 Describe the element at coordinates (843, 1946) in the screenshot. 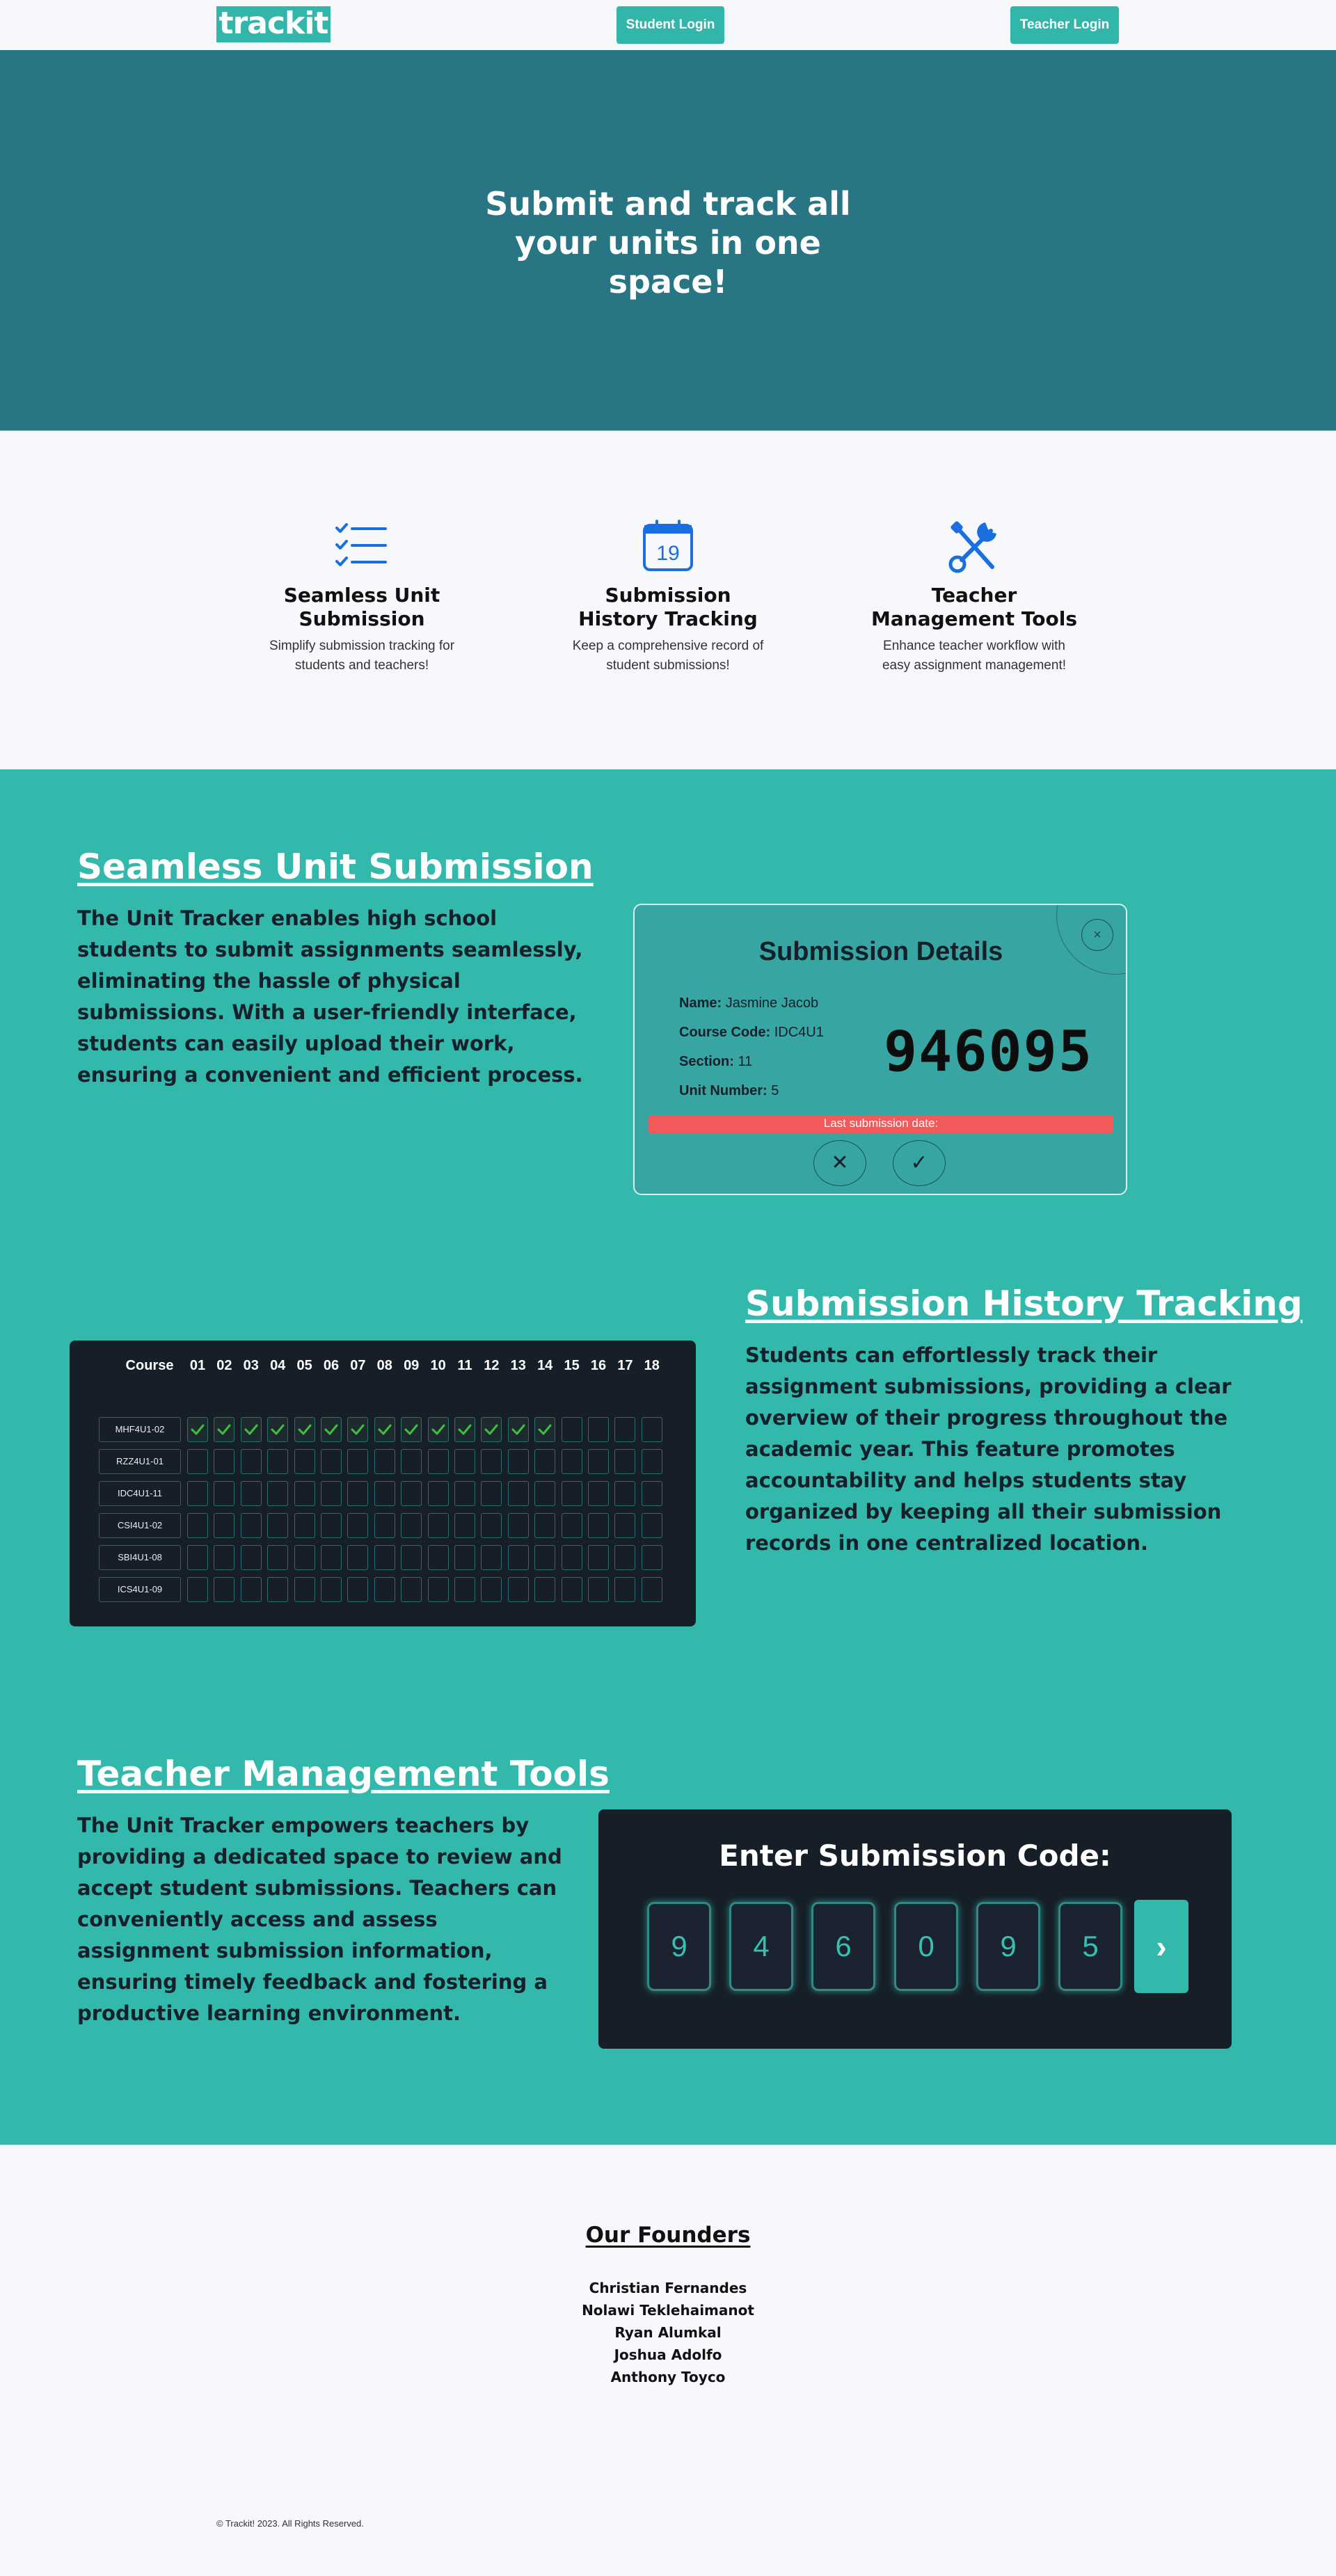

I see `code-digit-input: 6` at that location.